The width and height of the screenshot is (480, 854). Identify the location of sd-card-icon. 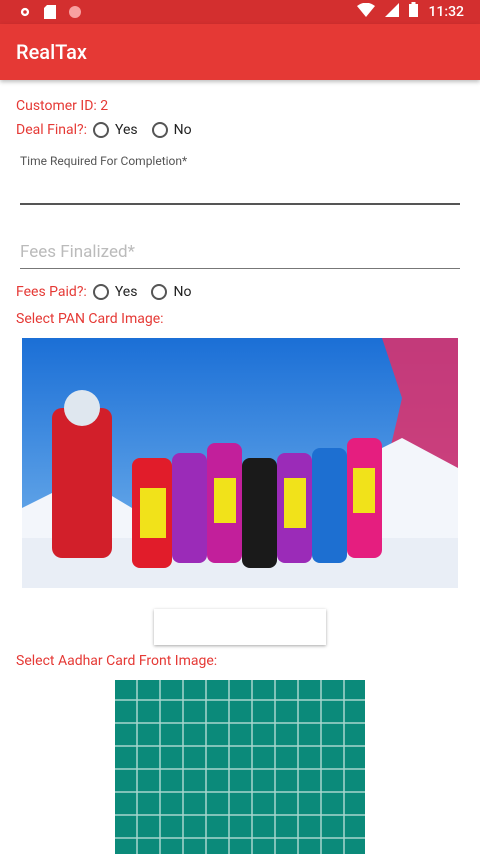
(50, 13).